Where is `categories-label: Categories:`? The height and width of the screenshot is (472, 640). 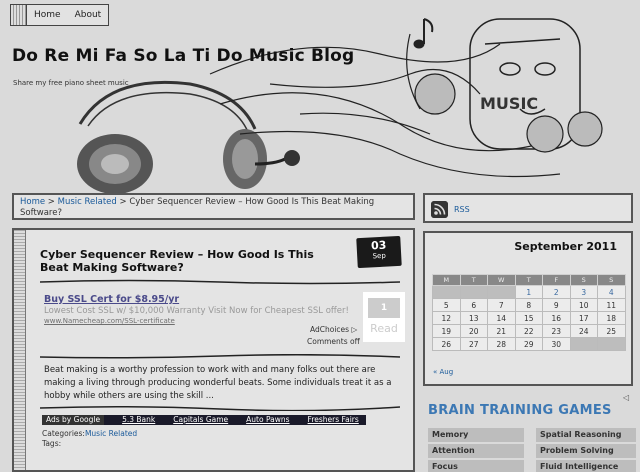
categories-label: Categories: is located at coordinates (63, 433).